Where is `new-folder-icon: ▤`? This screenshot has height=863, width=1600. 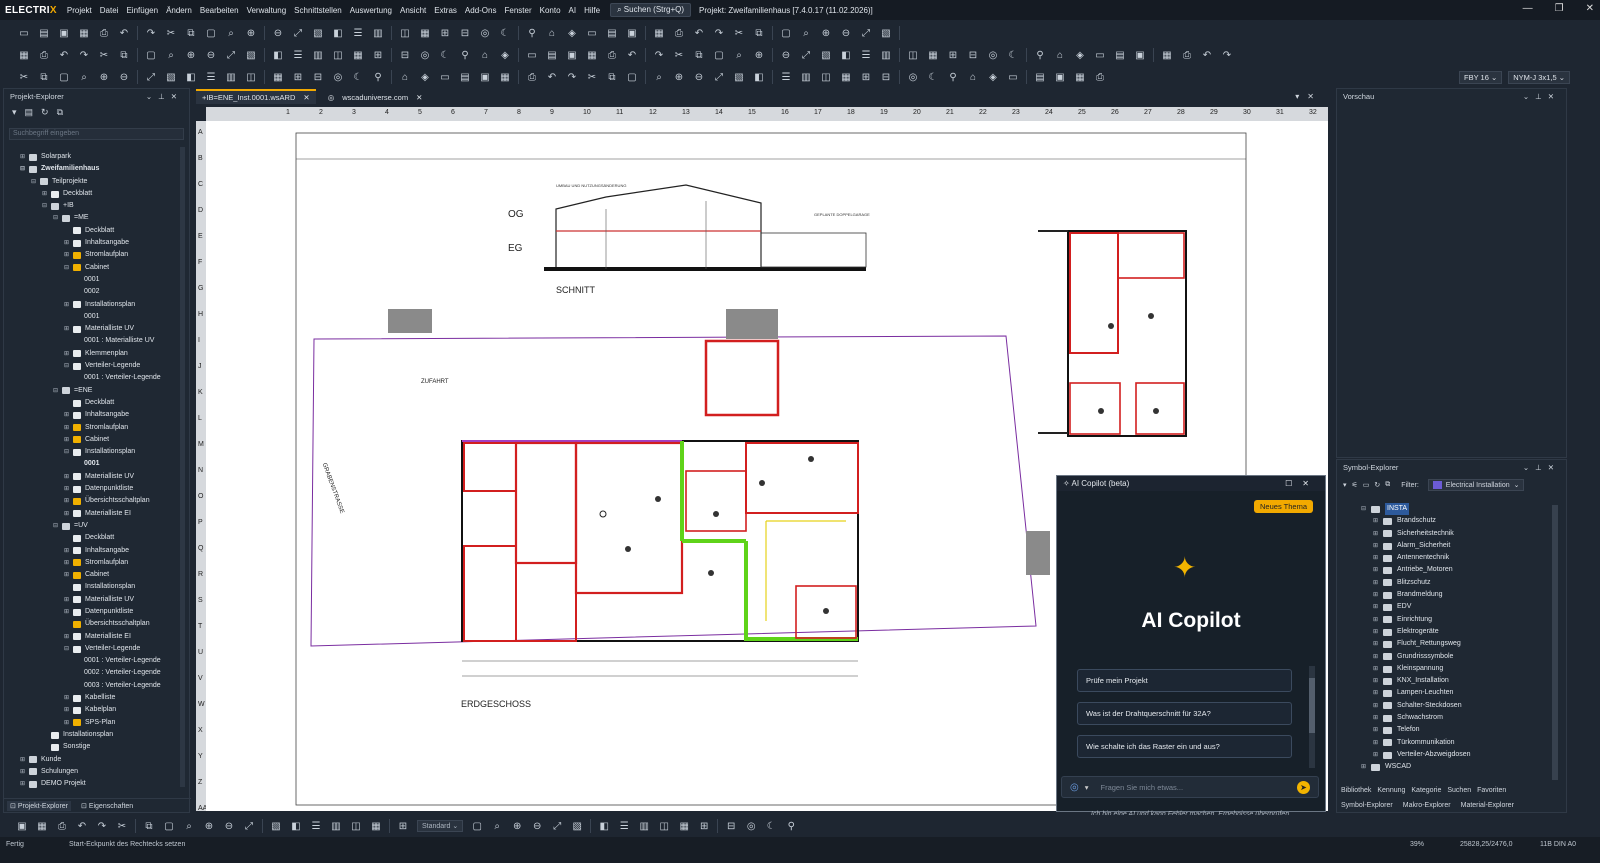 new-folder-icon: ▤ is located at coordinates (29, 112).